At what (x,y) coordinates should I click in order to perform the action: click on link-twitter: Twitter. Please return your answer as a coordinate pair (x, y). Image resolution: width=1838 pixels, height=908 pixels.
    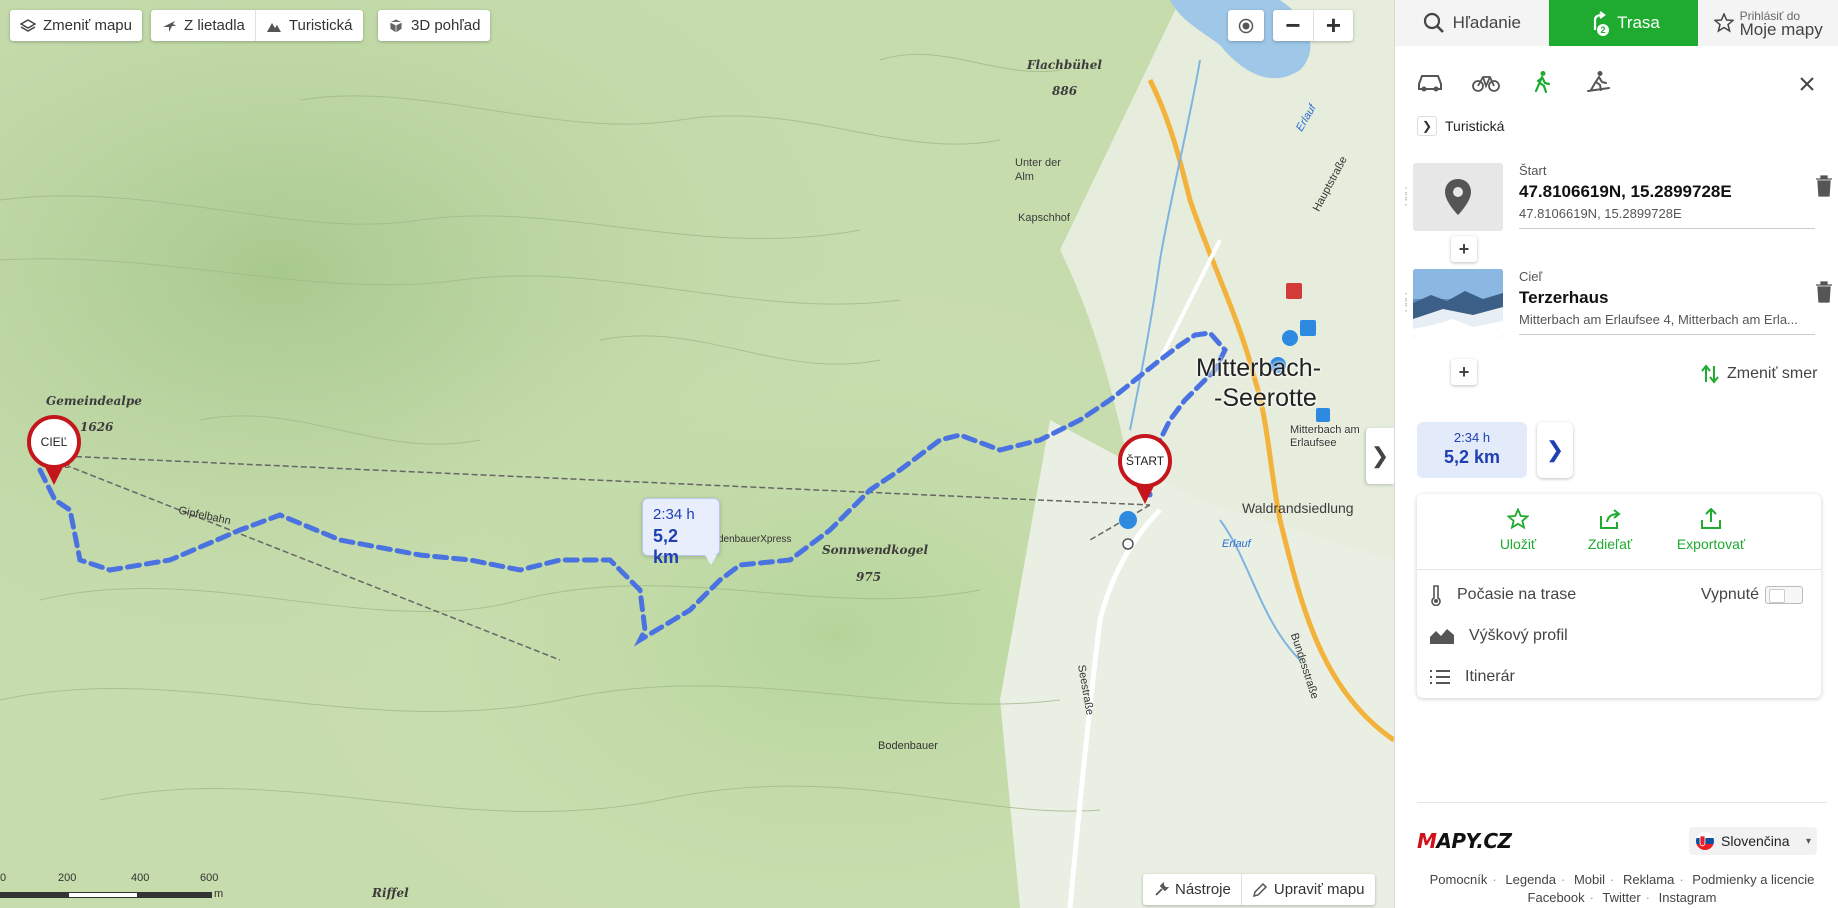
    Looking at the image, I should click on (1621, 897).